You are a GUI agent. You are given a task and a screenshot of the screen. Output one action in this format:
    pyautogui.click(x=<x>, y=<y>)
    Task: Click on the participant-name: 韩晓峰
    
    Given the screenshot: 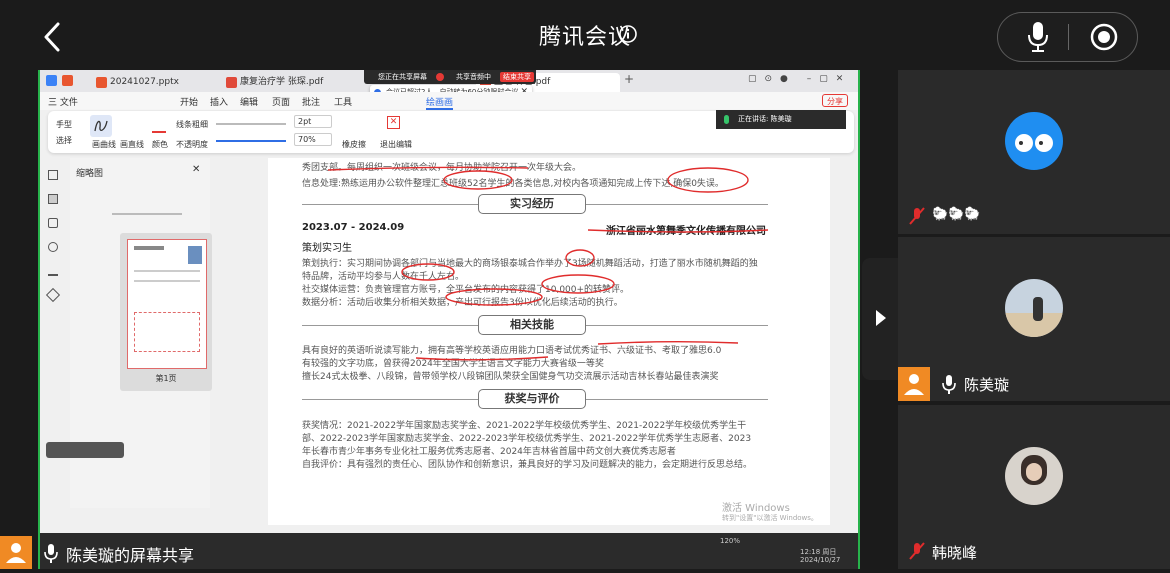 What is the action you would take?
    pyautogui.click(x=955, y=553)
    